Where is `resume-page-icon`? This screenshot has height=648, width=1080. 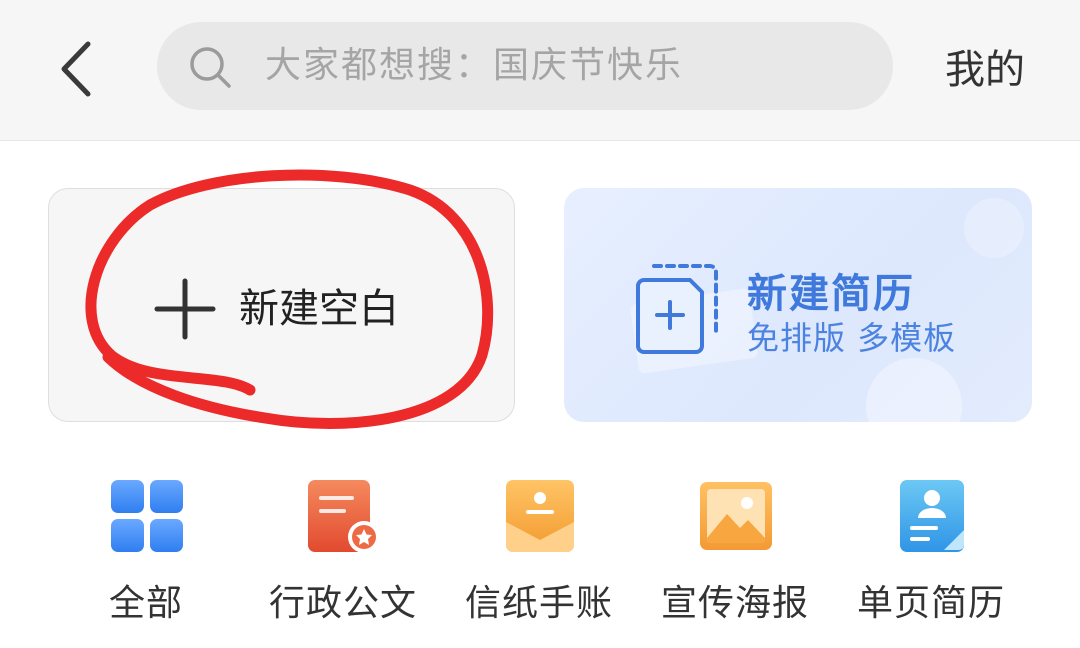 resume-page-icon is located at coordinates (932, 516).